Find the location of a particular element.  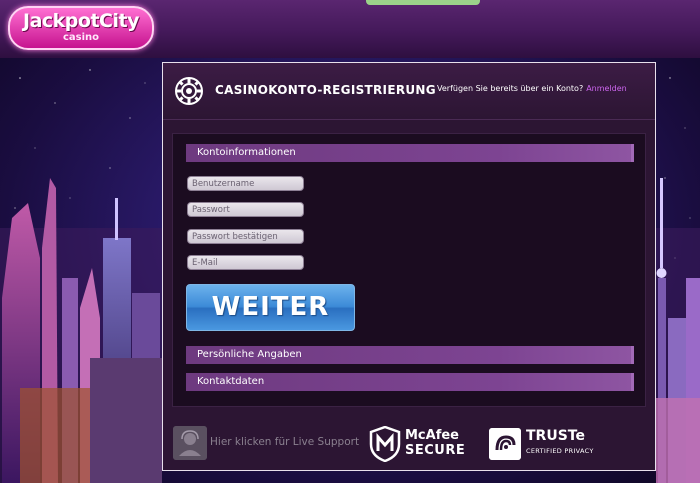

logo-text: JackpotCity is located at coordinates (81, 21).